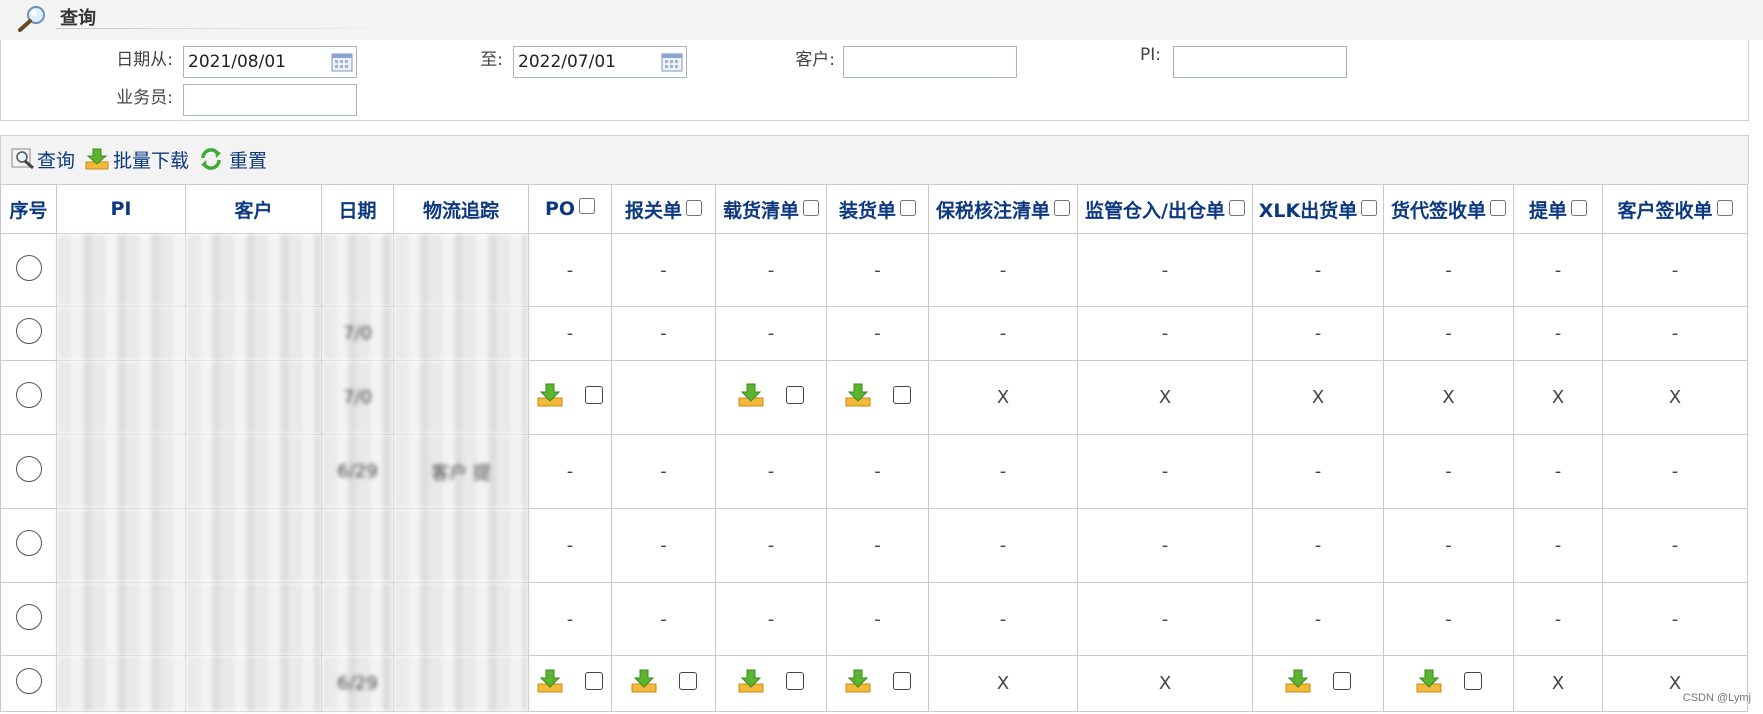  What do you see at coordinates (570, 209) in the screenshot?
I see `col-header-po: PO` at bounding box center [570, 209].